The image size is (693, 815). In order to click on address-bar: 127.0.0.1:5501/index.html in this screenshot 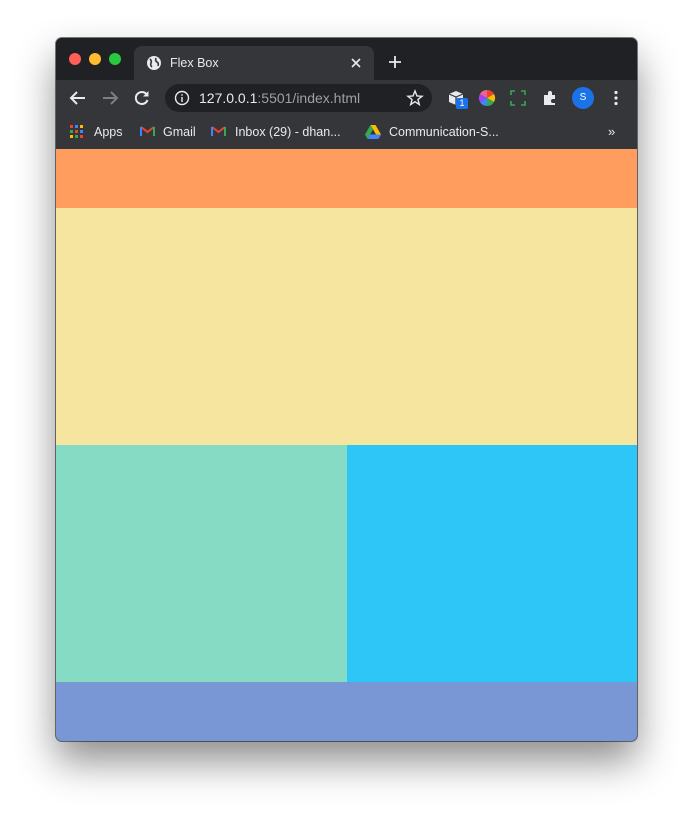, I will do `click(298, 98)`.